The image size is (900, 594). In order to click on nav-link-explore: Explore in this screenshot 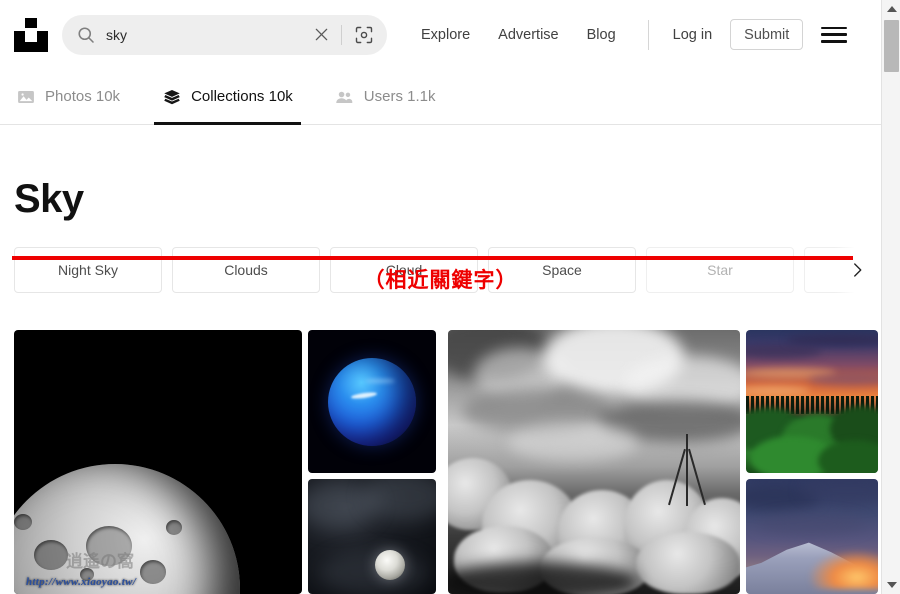, I will do `click(445, 35)`.